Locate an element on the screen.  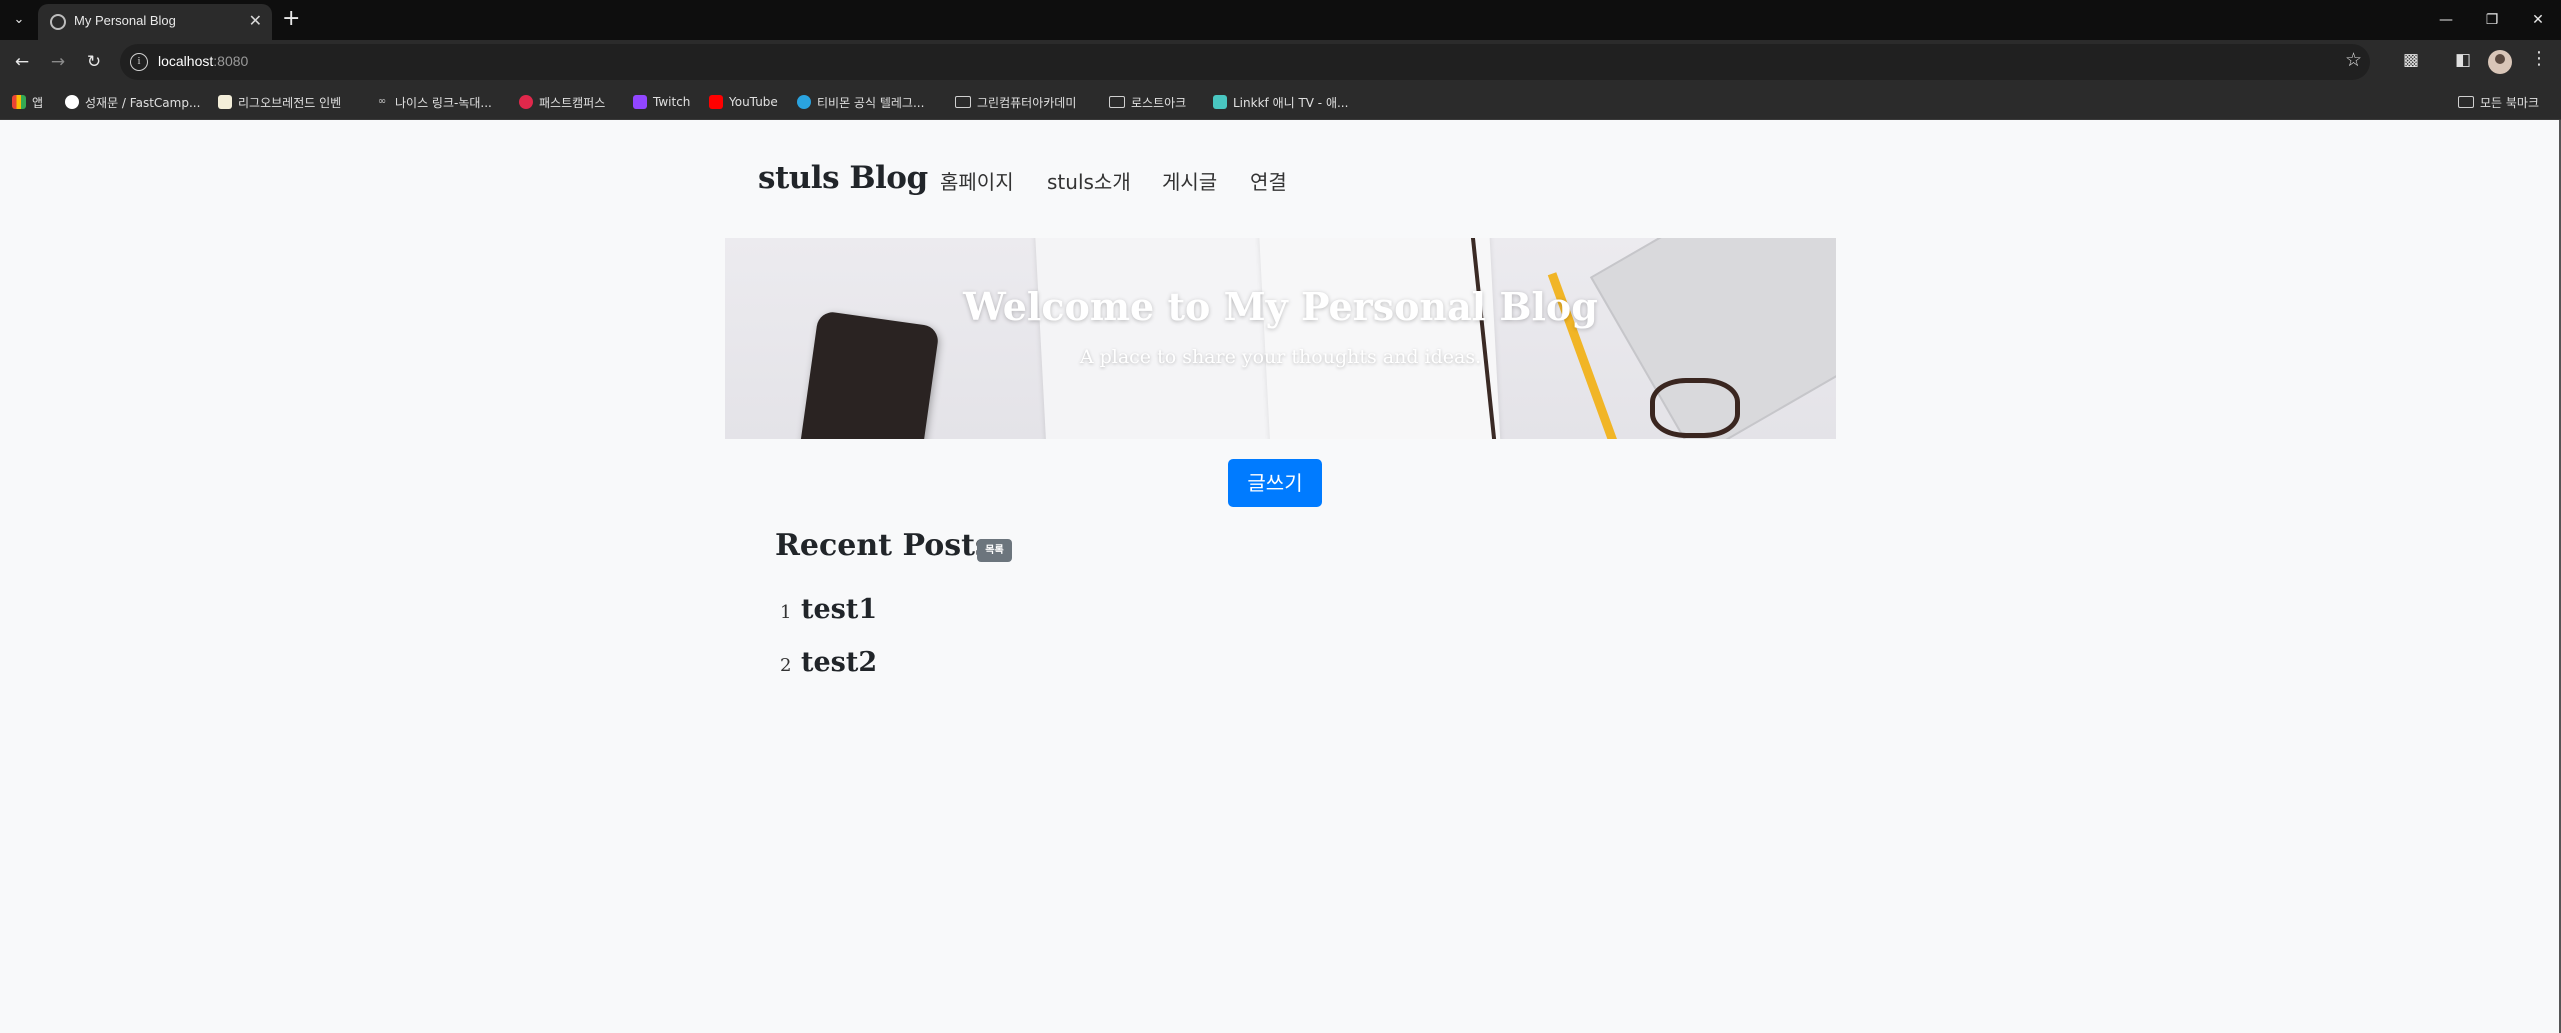
recent-posts-heading: Recent Posts is located at coordinates (883, 545).